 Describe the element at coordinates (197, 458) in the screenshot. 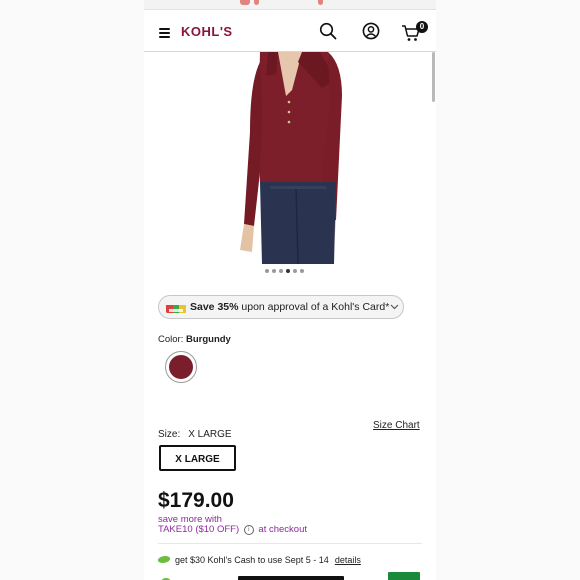

I see `size-option-xl: X LARGE` at that location.